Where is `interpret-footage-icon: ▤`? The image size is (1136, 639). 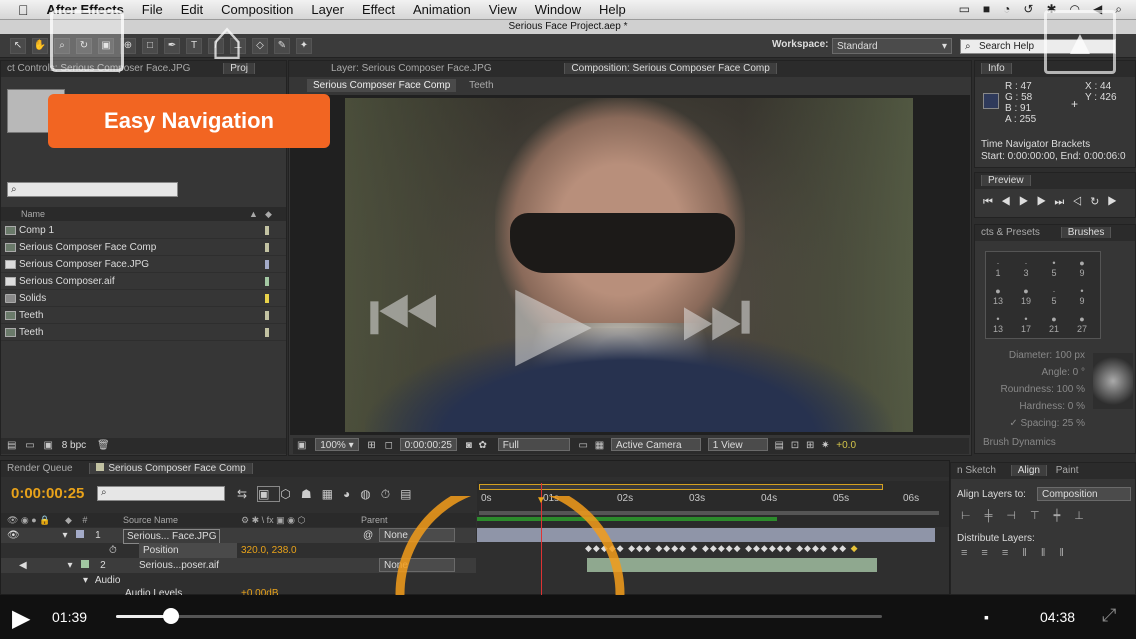
interpret-footage-icon: ▤ is located at coordinates (11, 445).